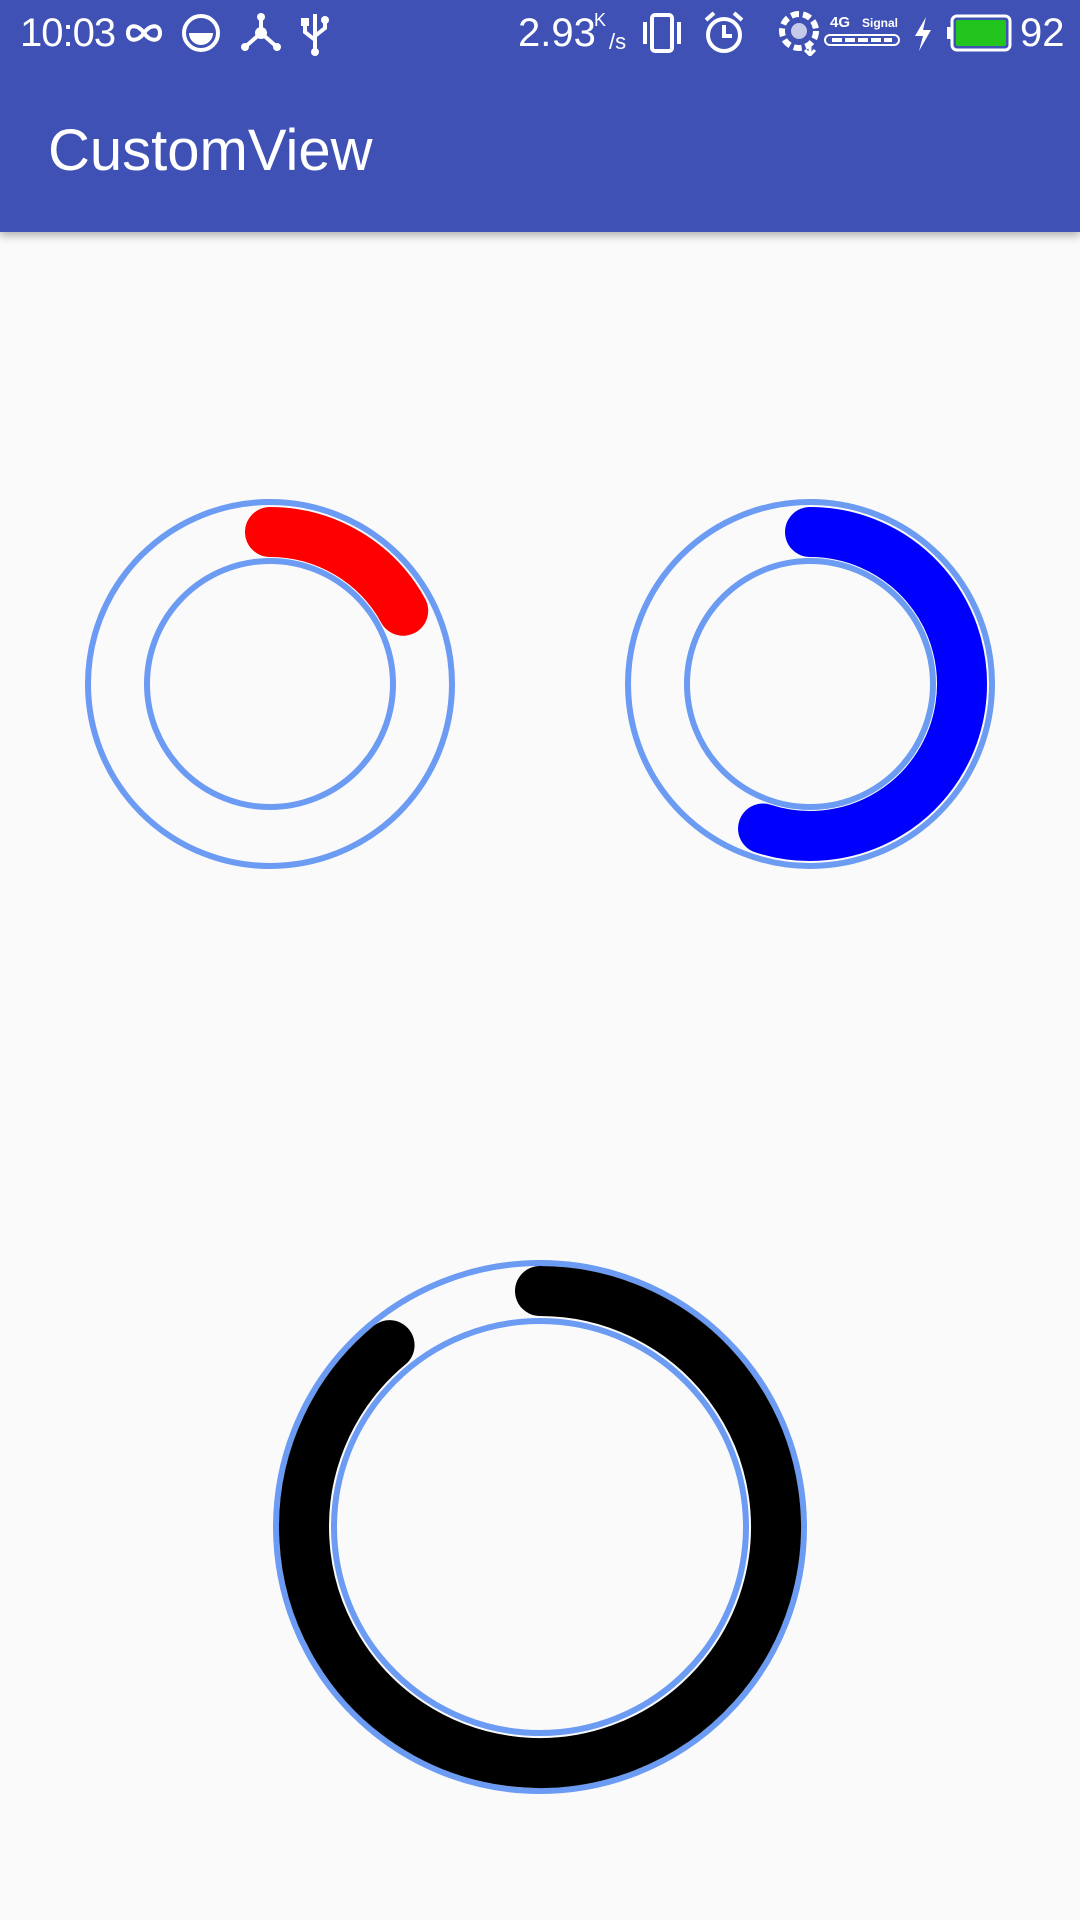  I want to click on ring-black-outer-circle, so click(540, 1527).